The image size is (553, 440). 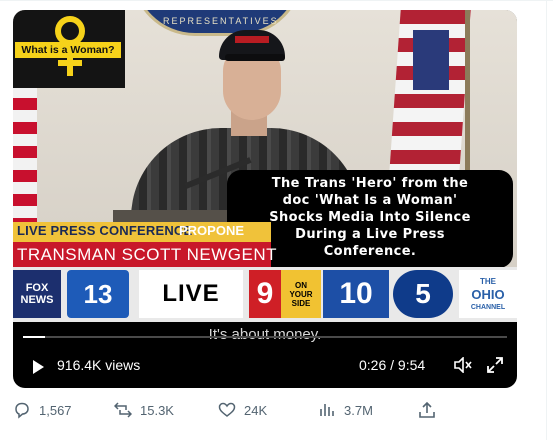 I want to click on time-display: 0:26 / 9:54, so click(x=392, y=365).